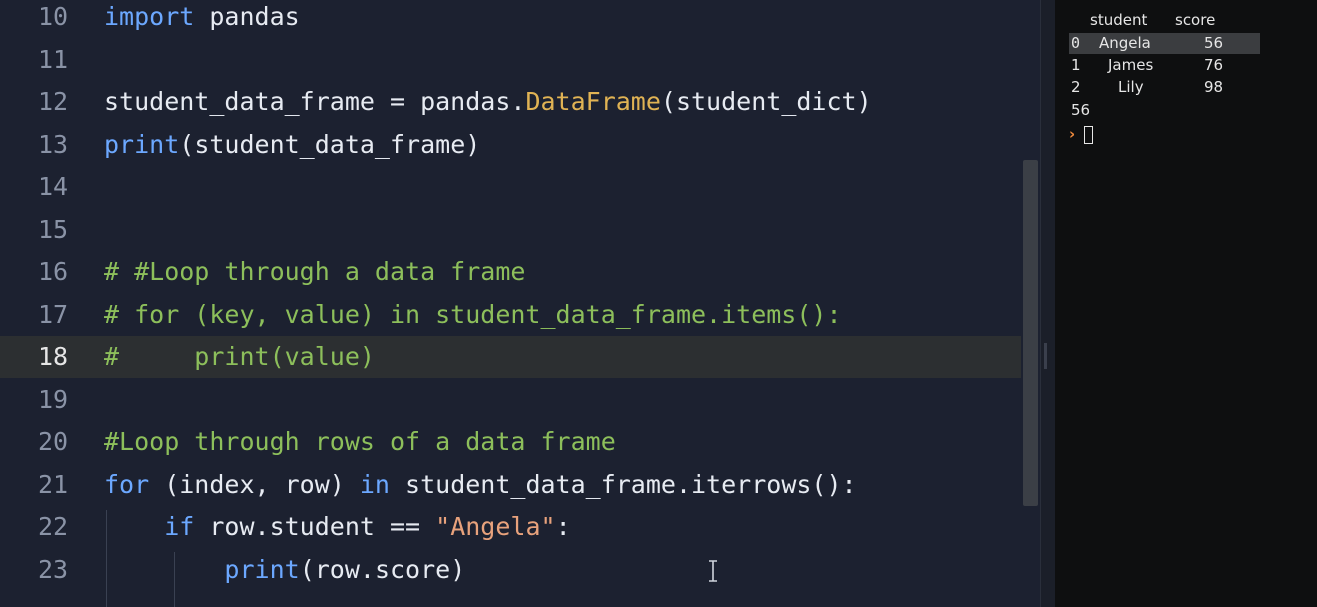 This screenshot has width=1317, height=607. I want to click on code-text: # print(value), so click(239, 357).